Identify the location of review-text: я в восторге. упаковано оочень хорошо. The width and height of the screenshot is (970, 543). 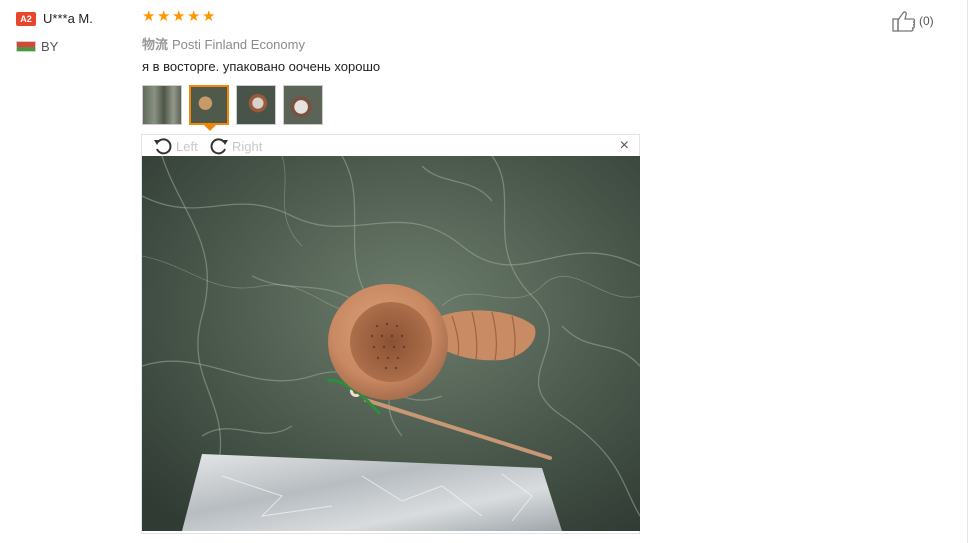
(261, 66).